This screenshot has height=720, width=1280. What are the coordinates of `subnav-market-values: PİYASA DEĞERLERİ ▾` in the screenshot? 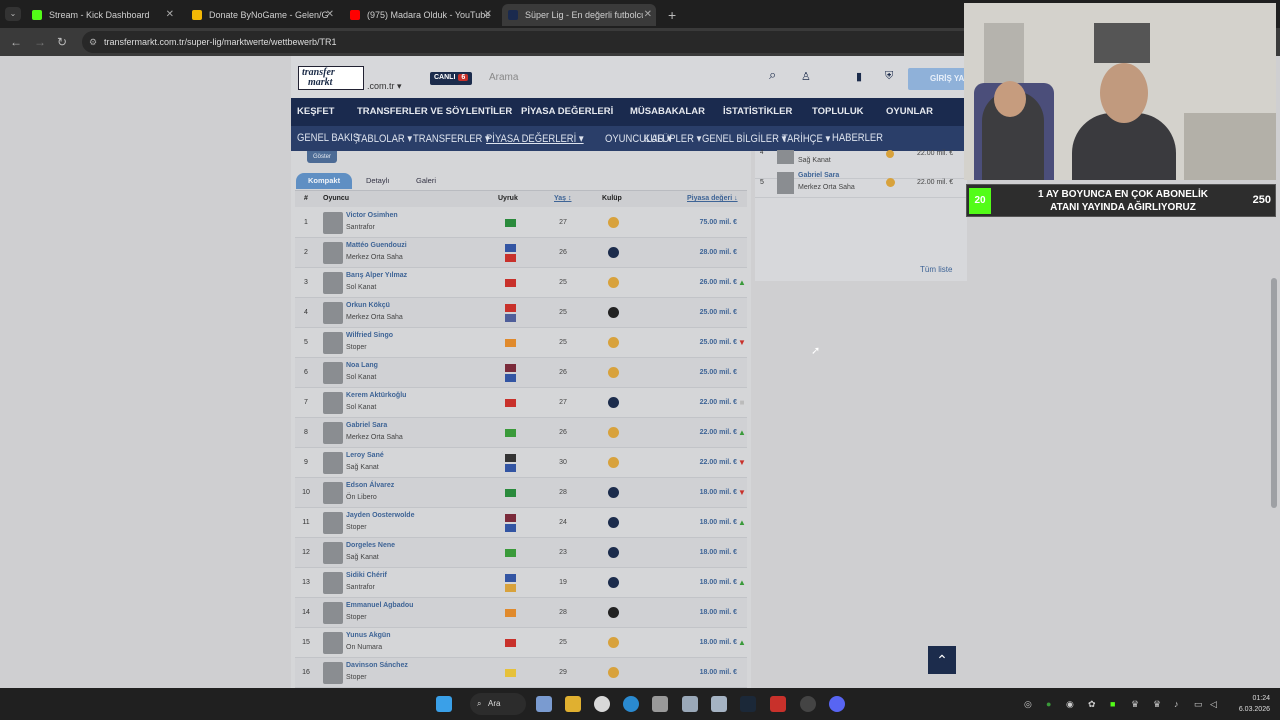 It's located at (535, 138).